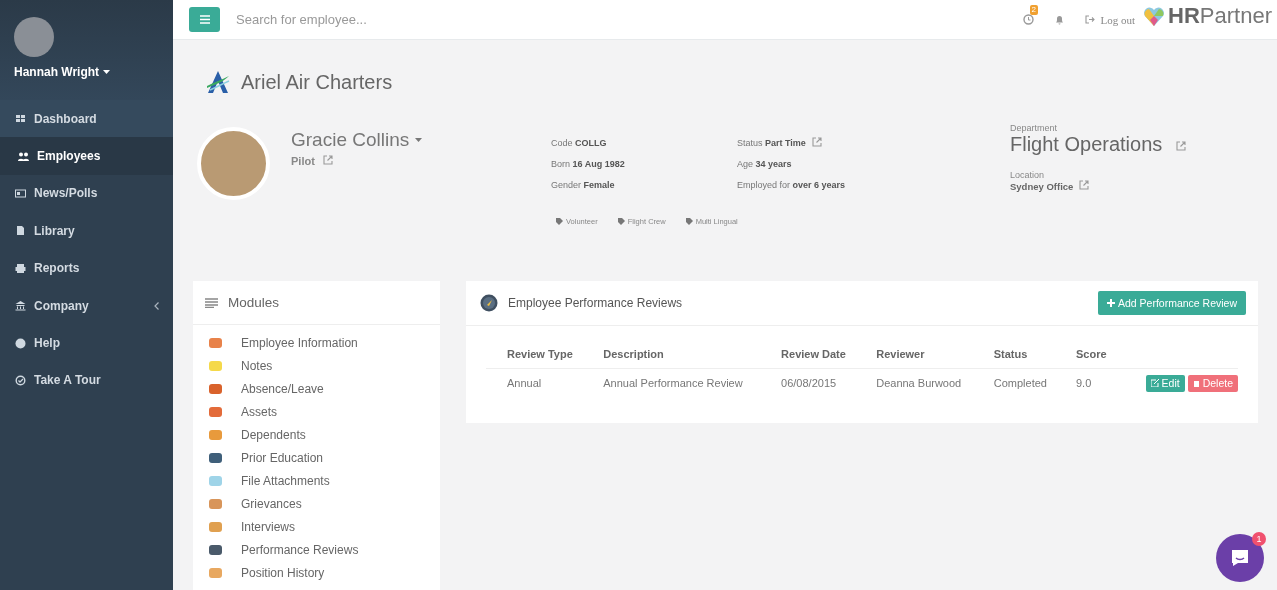 The height and width of the screenshot is (590, 1277). Describe the element at coordinates (671, 382) in the screenshot. I see `table-cell: Annual Performance Review` at that location.